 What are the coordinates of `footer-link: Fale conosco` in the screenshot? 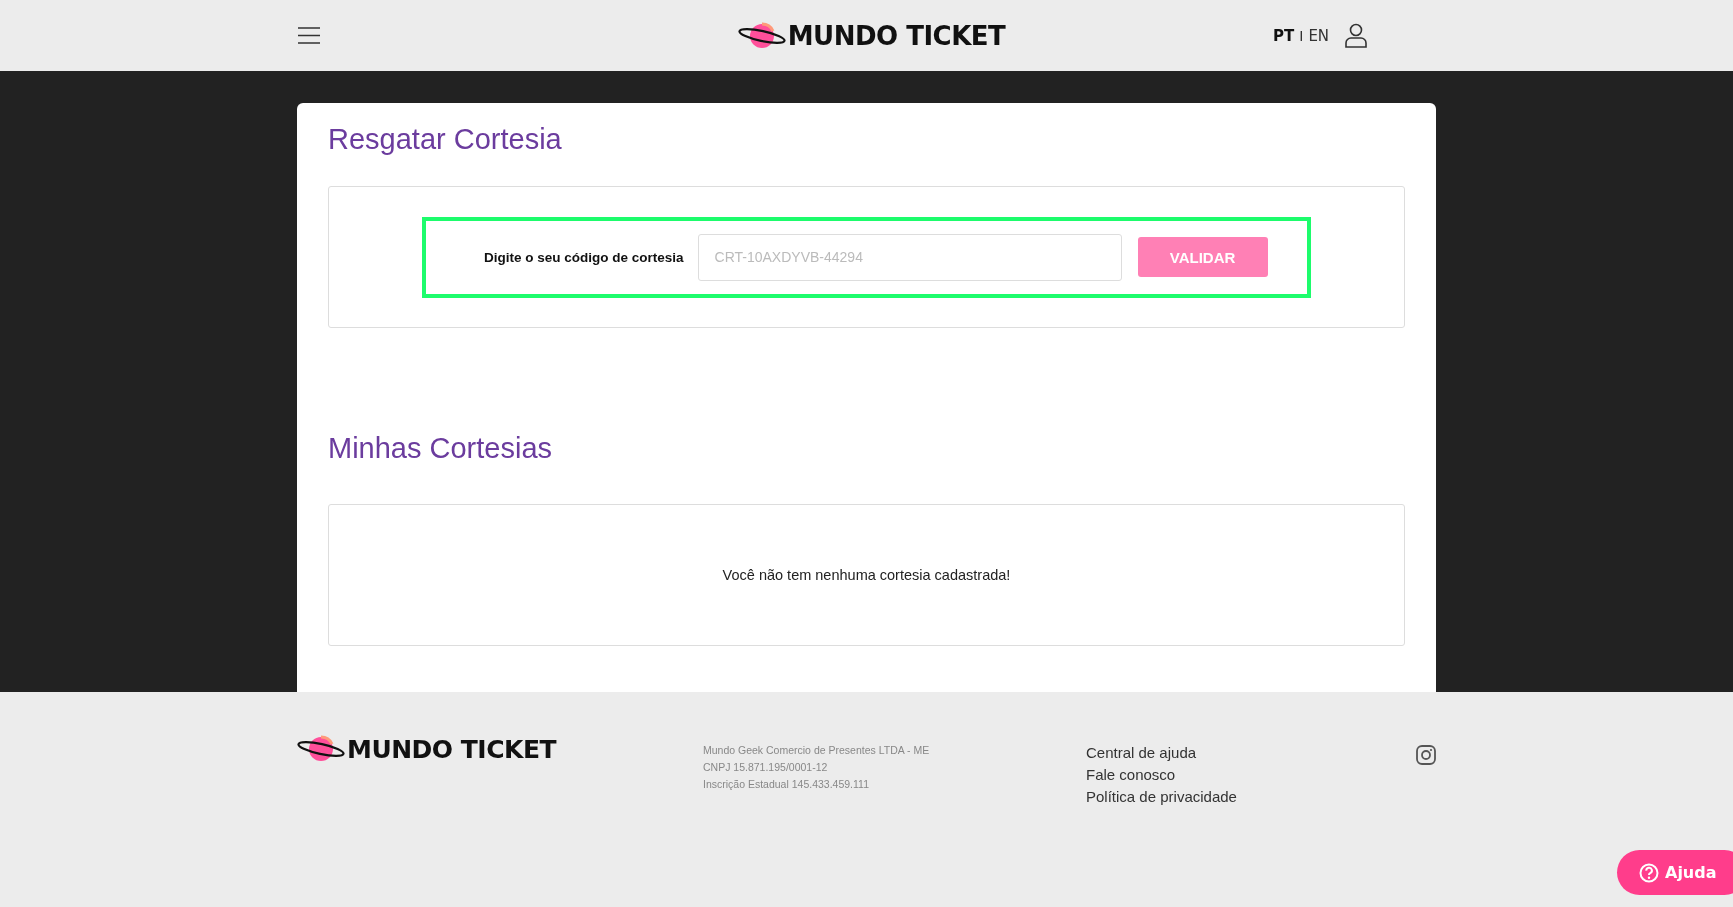 It's located at (1251, 775).